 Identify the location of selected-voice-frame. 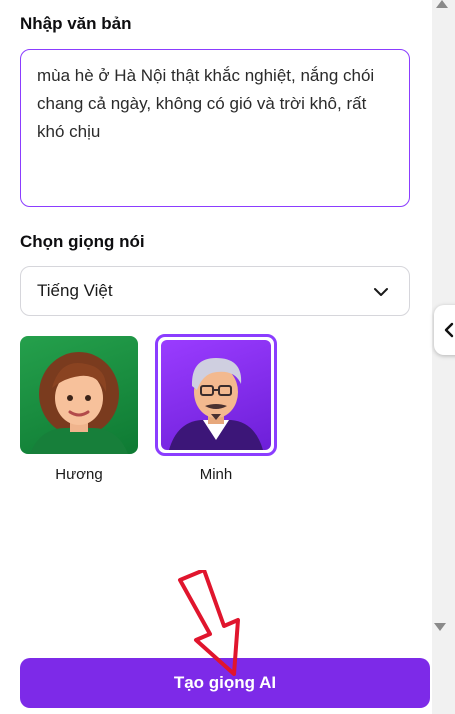
(216, 395).